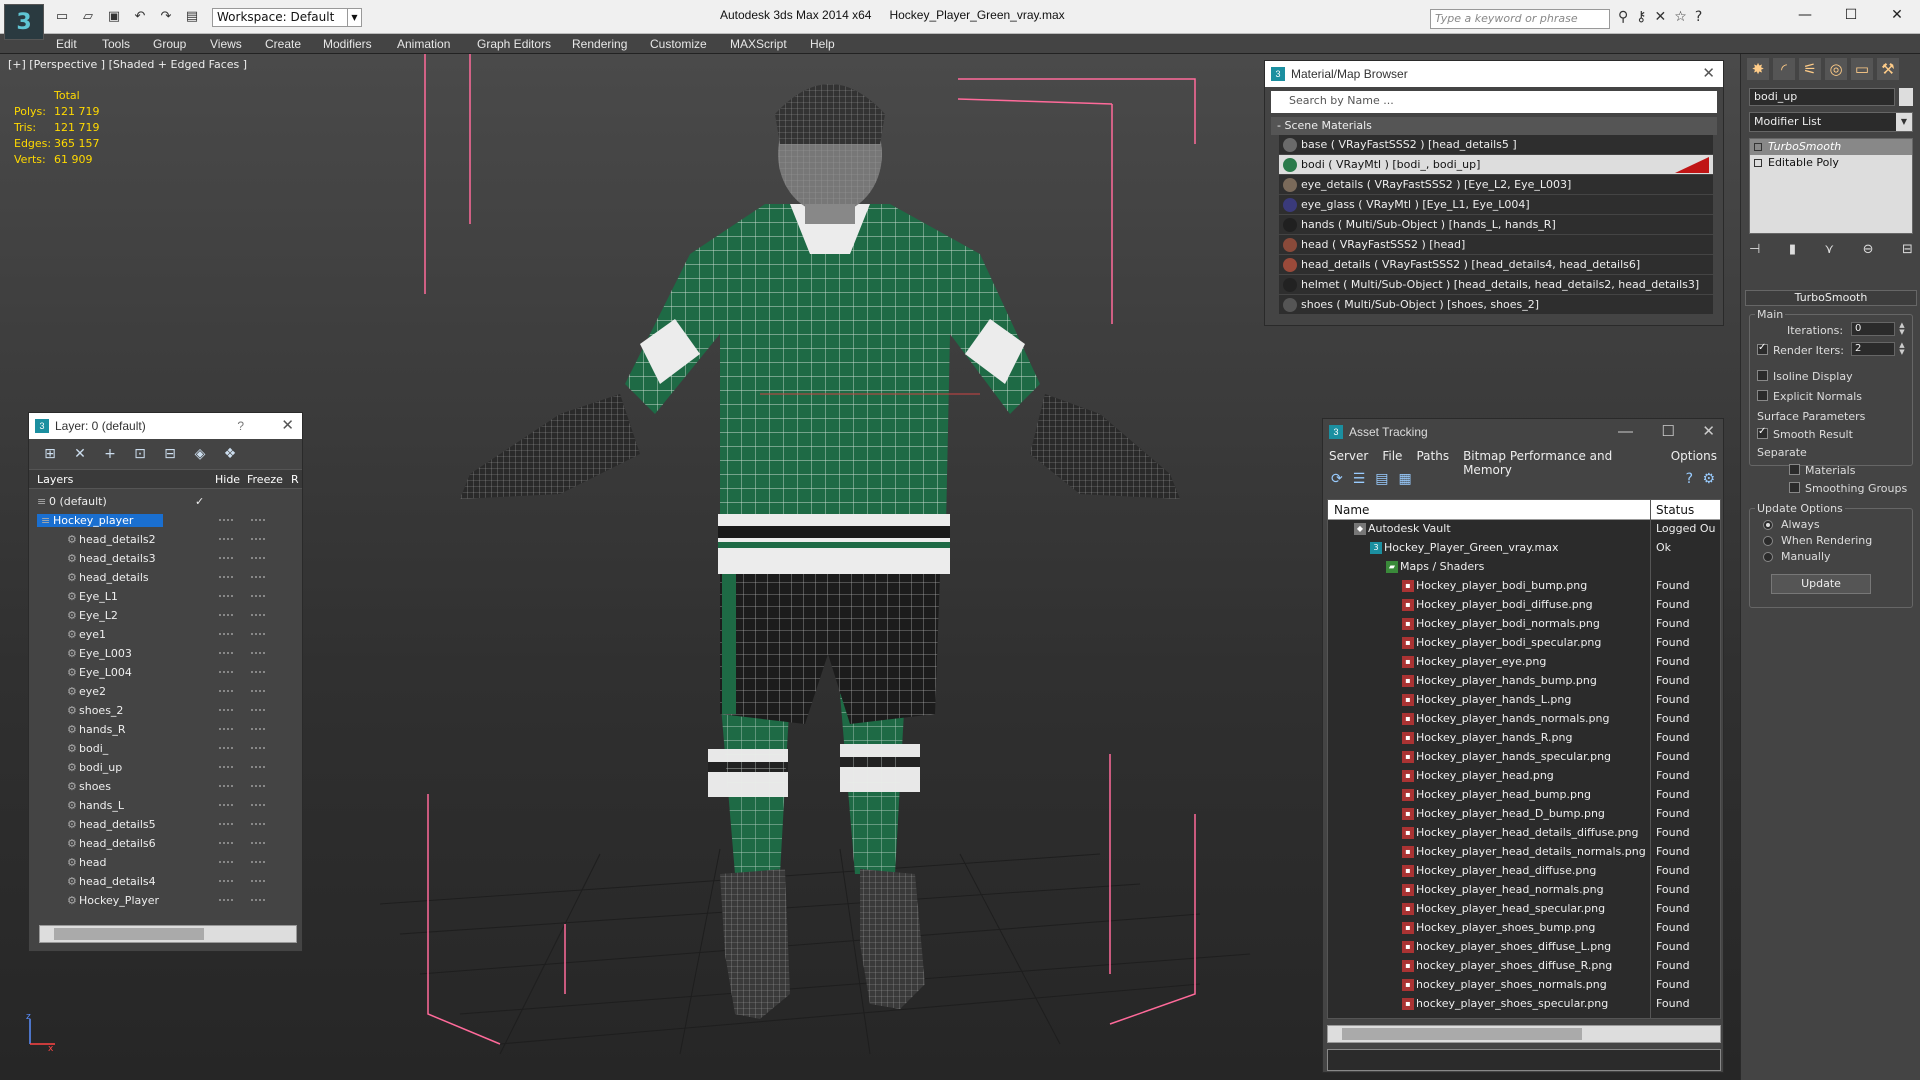 The width and height of the screenshot is (1920, 1080). What do you see at coordinates (1524, 776) in the screenshot?
I see `asset-file-row: ▪ Hockey_player_head.png Found` at bounding box center [1524, 776].